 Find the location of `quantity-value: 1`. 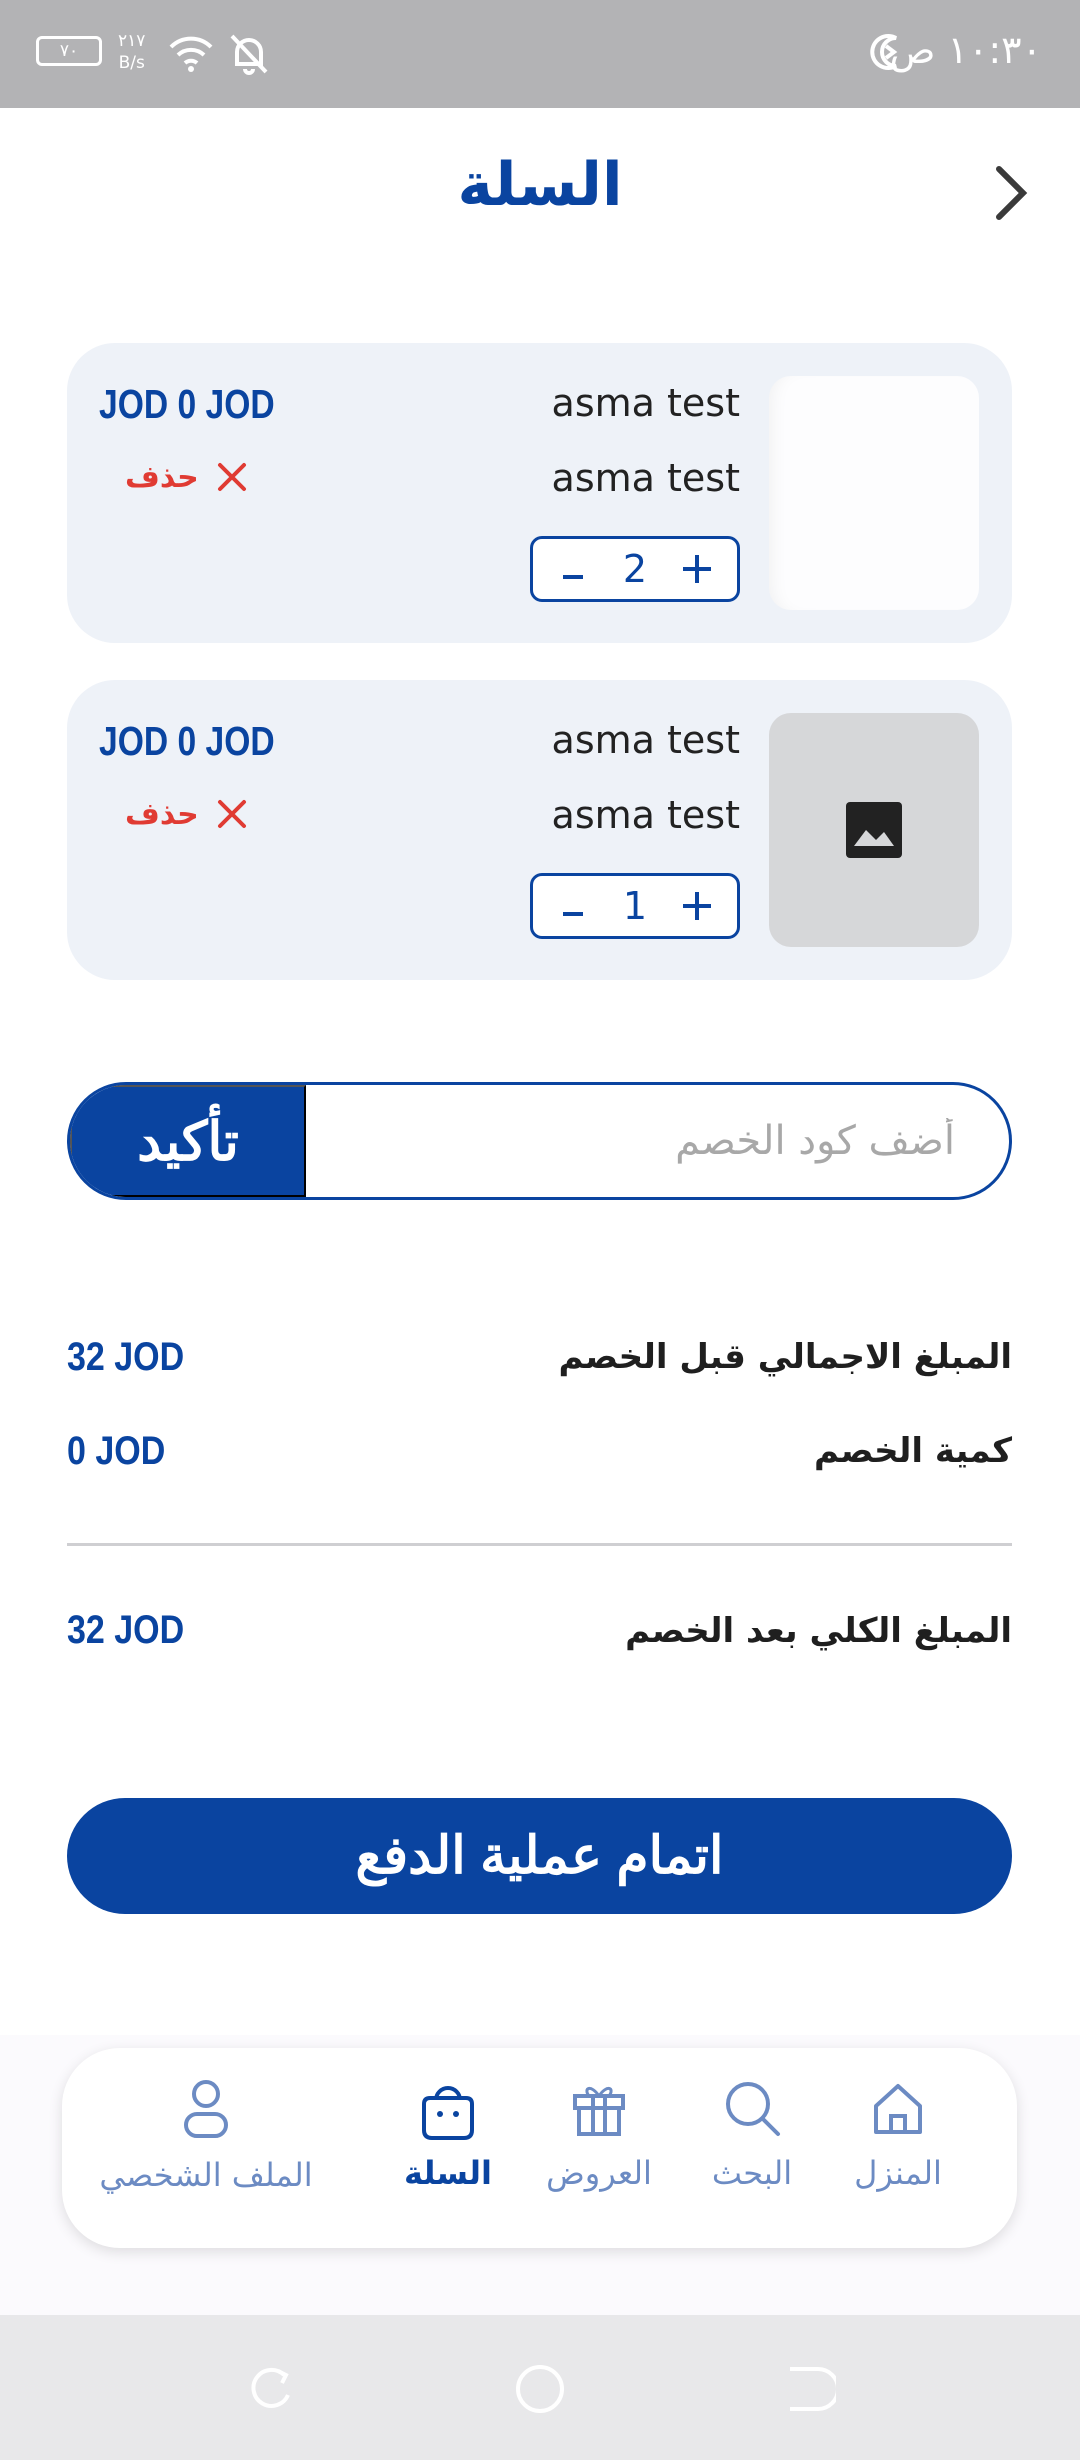

quantity-value: 1 is located at coordinates (635, 906).